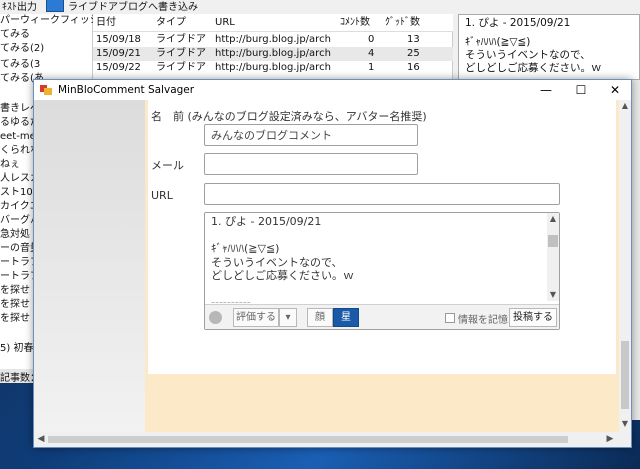 The width and height of the screenshot is (640, 469). Describe the element at coordinates (332, 90) in the screenshot. I see `title-bar: MinBloComment Salvager — ☐ ✕` at that location.